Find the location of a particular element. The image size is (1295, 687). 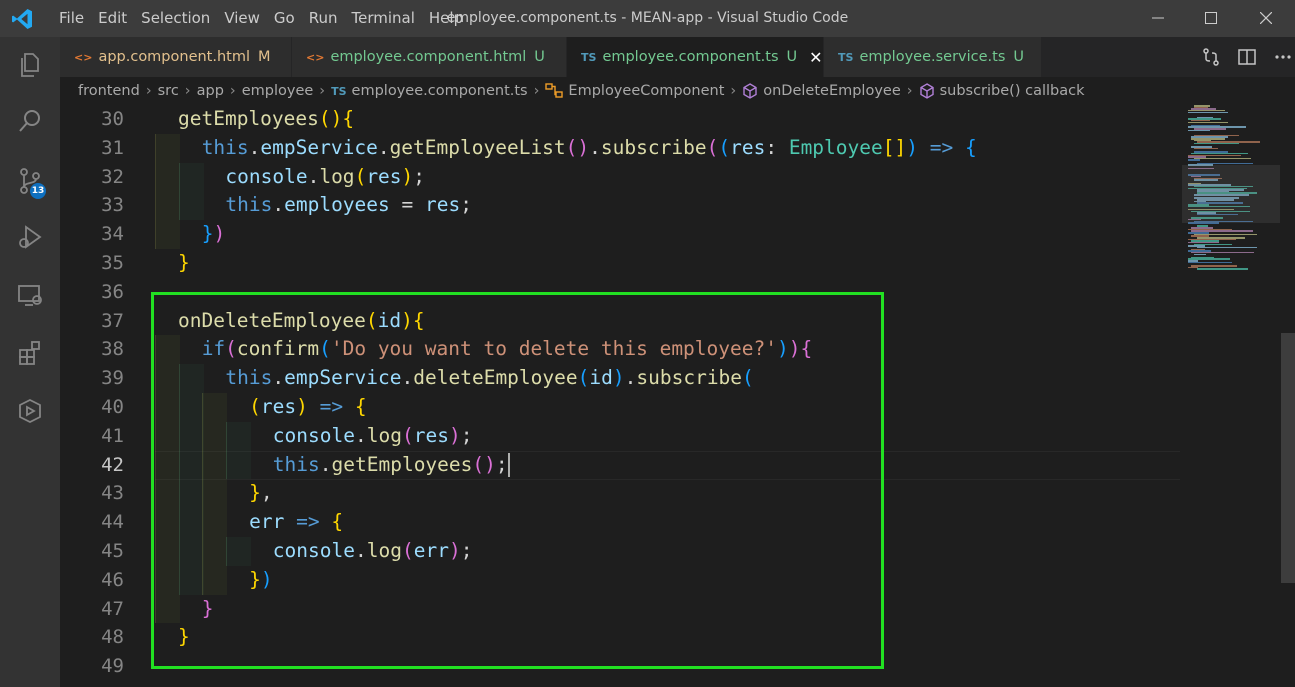

breadcrumb-item: employee.component.ts is located at coordinates (440, 91).